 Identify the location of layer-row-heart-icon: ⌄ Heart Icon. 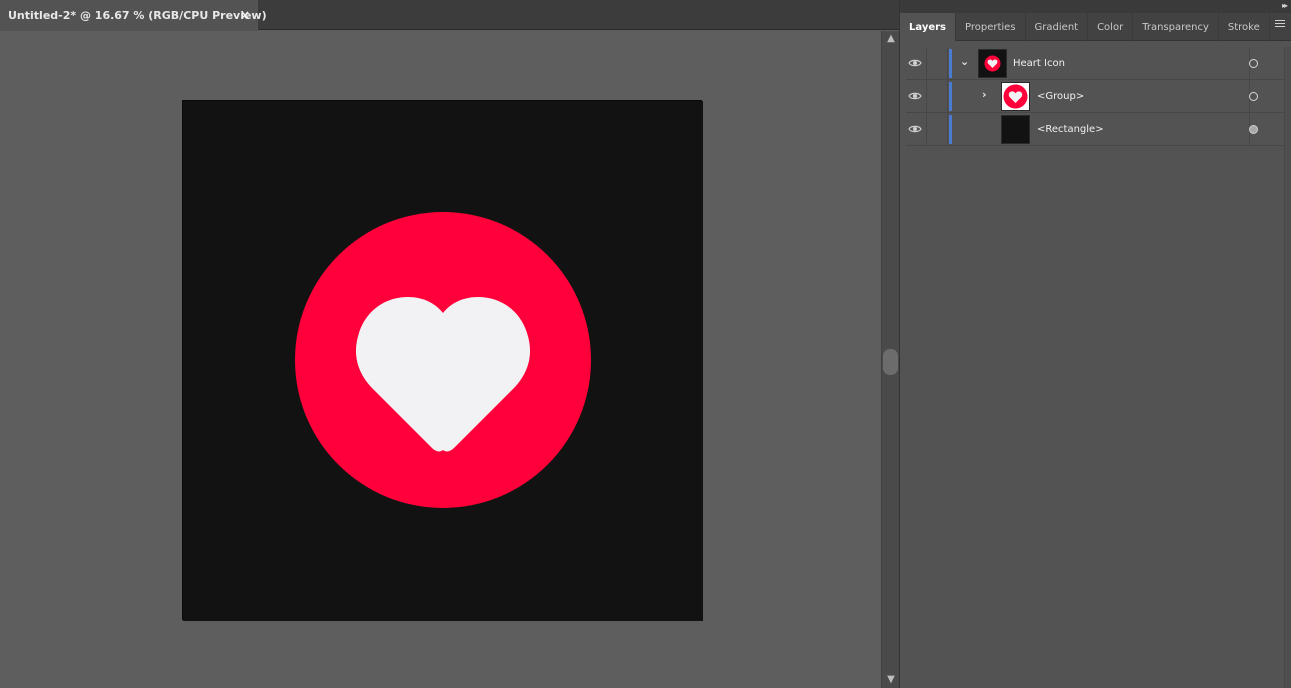
(1095, 63).